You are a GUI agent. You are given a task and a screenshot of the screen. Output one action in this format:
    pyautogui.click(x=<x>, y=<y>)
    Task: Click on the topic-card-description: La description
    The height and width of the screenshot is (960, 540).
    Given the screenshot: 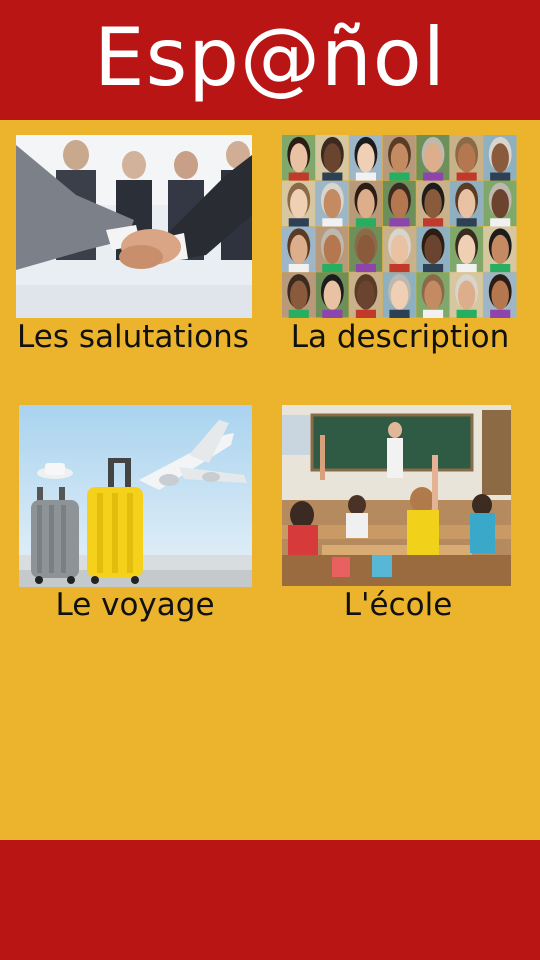 What is the action you would take?
    pyautogui.click(x=400, y=250)
    